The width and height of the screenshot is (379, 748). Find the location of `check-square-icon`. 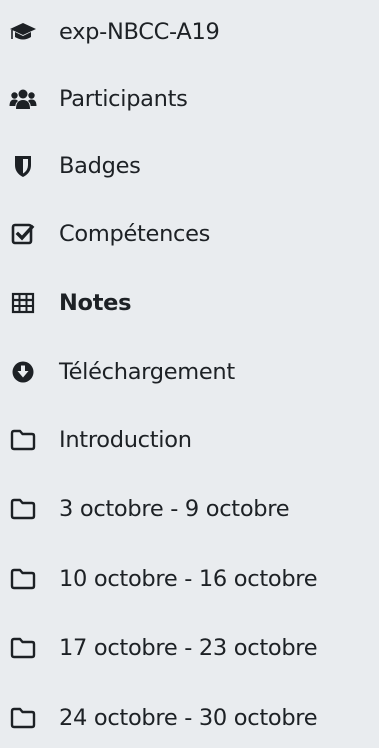

check-square-icon is located at coordinates (23, 234).